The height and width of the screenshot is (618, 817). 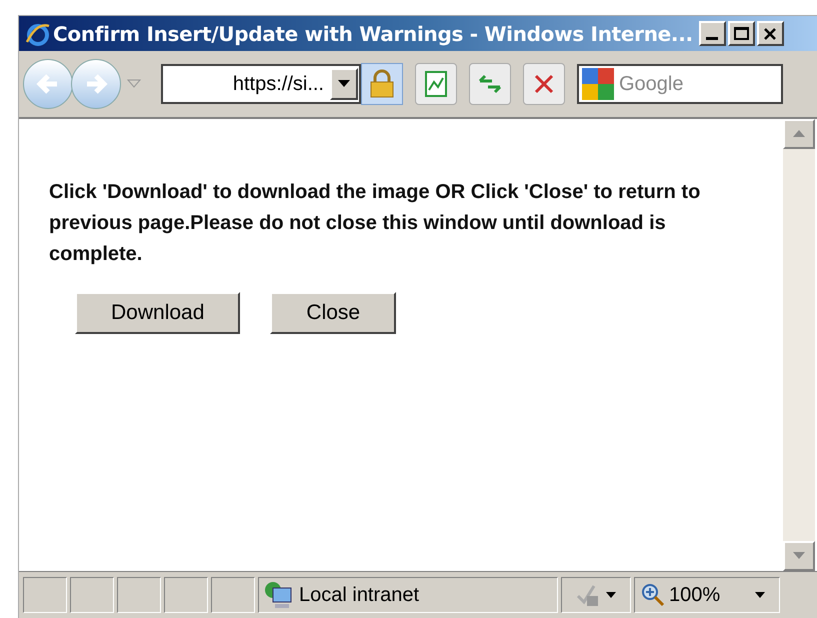 What do you see at coordinates (653, 595) in the screenshot?
I see `magnifier-icon` at bounding box center [653, 595].